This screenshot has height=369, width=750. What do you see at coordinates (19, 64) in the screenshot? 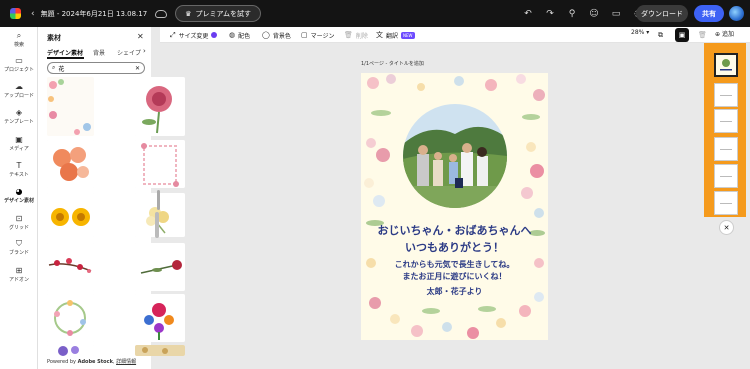
I see `rail-item-projects: ▭ プロジェクト` at bounding box center [19, 64].